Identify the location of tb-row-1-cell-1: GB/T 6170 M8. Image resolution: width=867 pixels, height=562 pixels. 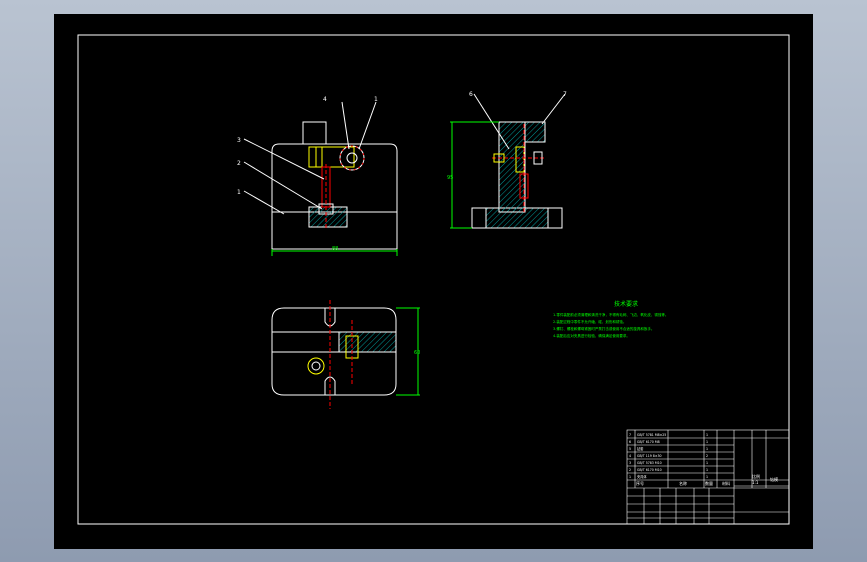
(648, 442).